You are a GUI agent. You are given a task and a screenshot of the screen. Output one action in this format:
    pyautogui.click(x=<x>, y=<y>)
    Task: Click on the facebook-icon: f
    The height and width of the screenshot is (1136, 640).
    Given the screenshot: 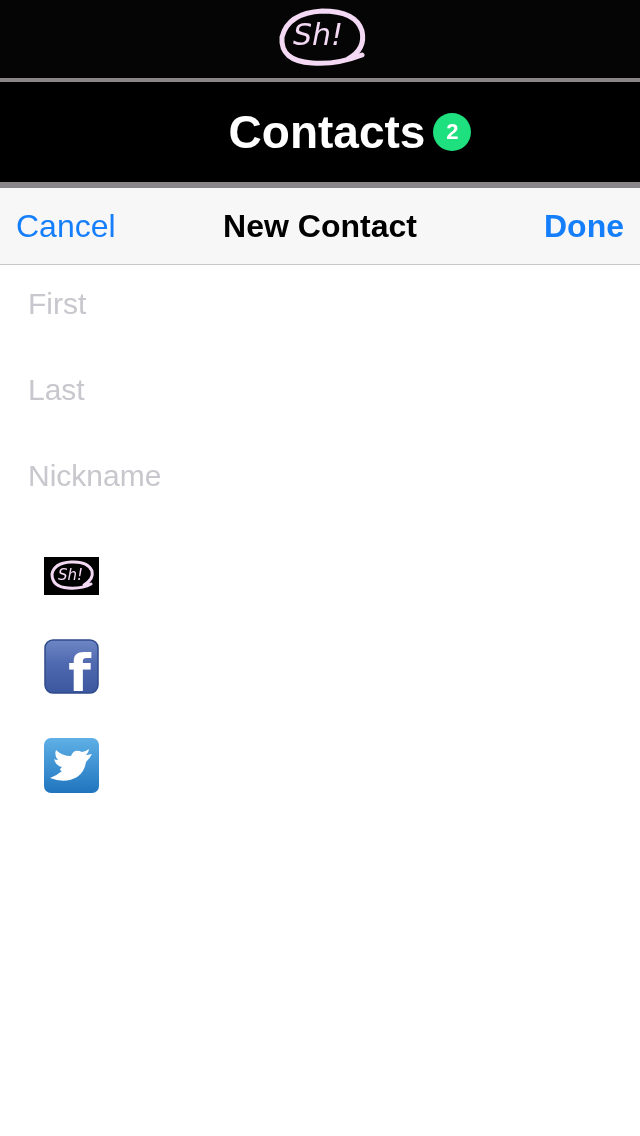 What is the action you would take?
    pyautogui.click(x=71, y=666)
    